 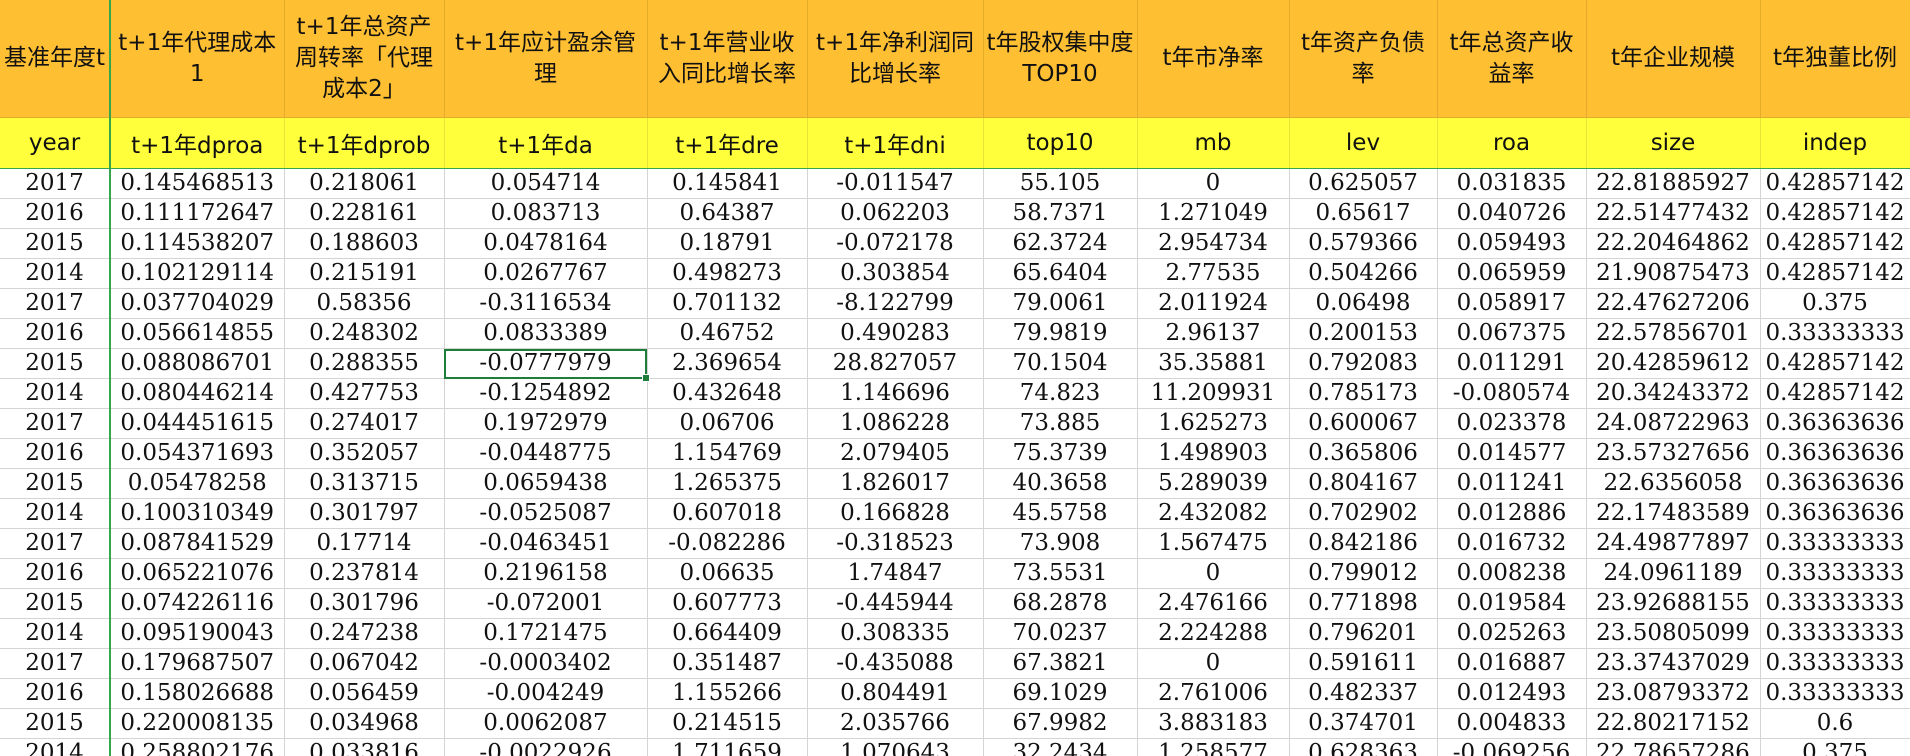 I want to click on table-cell: 0.2196158, so click(x=546, y=573).